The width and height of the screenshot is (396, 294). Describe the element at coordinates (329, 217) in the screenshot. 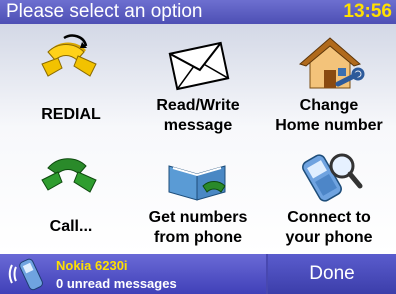

I see `connect-phone-label-1: Connect to` at that location.